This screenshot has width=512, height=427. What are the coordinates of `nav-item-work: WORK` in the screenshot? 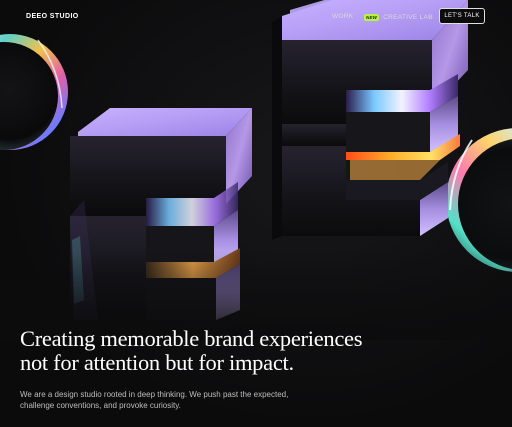 It's located at (342, 16).